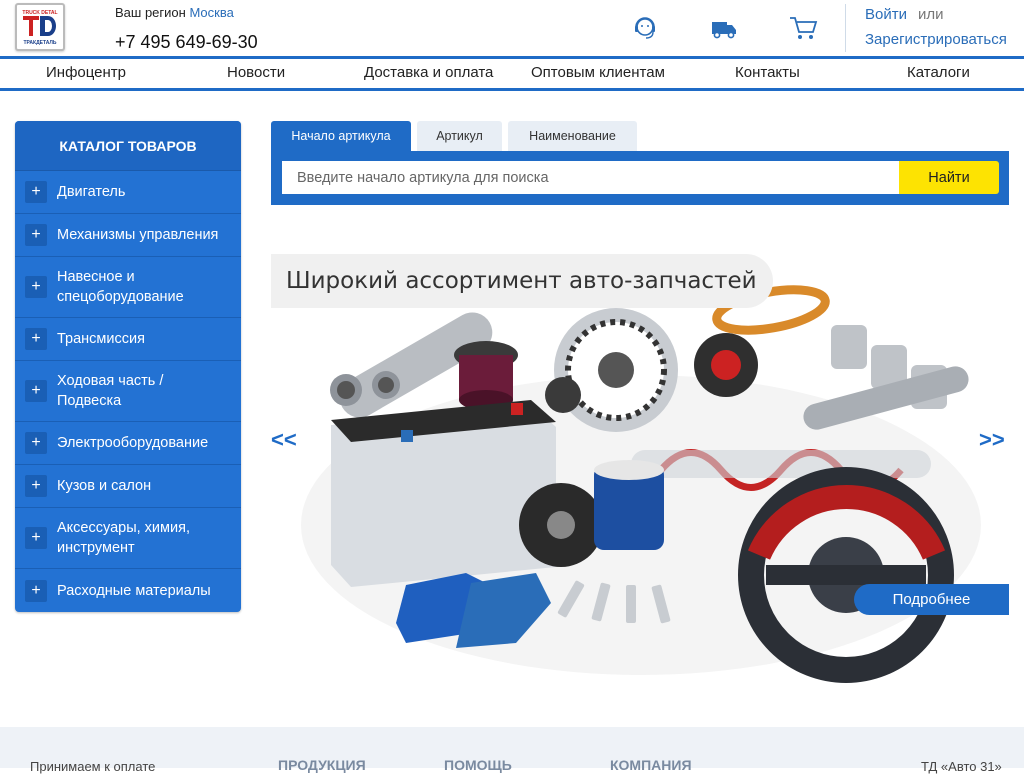  What do you see at coordinates (93, 766) in the screenshot?
I see `footer-payment-text: Принимаем к оплате` at bounding box center [93, 766].